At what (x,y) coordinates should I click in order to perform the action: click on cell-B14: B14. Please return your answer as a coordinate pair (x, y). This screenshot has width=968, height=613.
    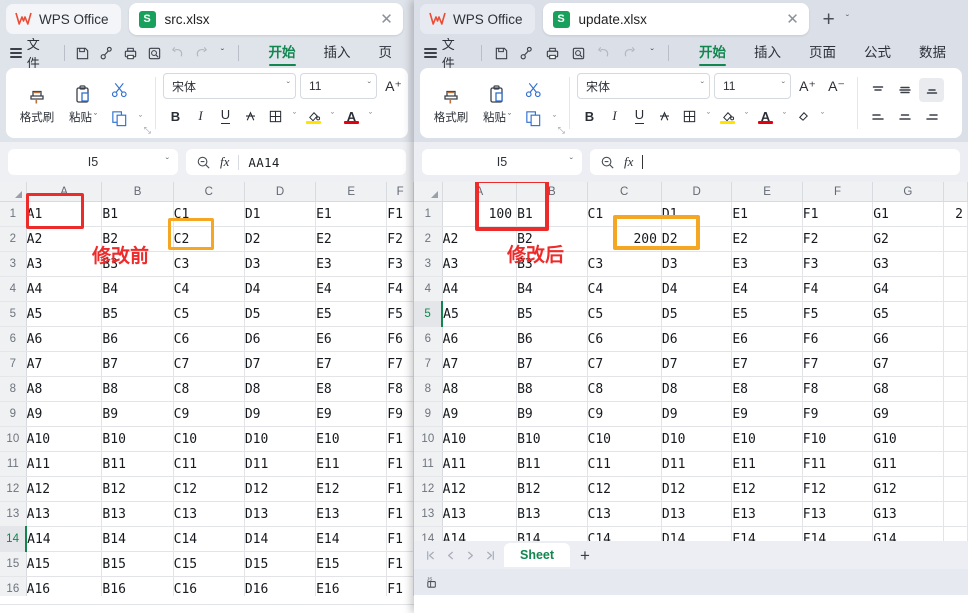
    Looking at the image, I should click on (552, 533).